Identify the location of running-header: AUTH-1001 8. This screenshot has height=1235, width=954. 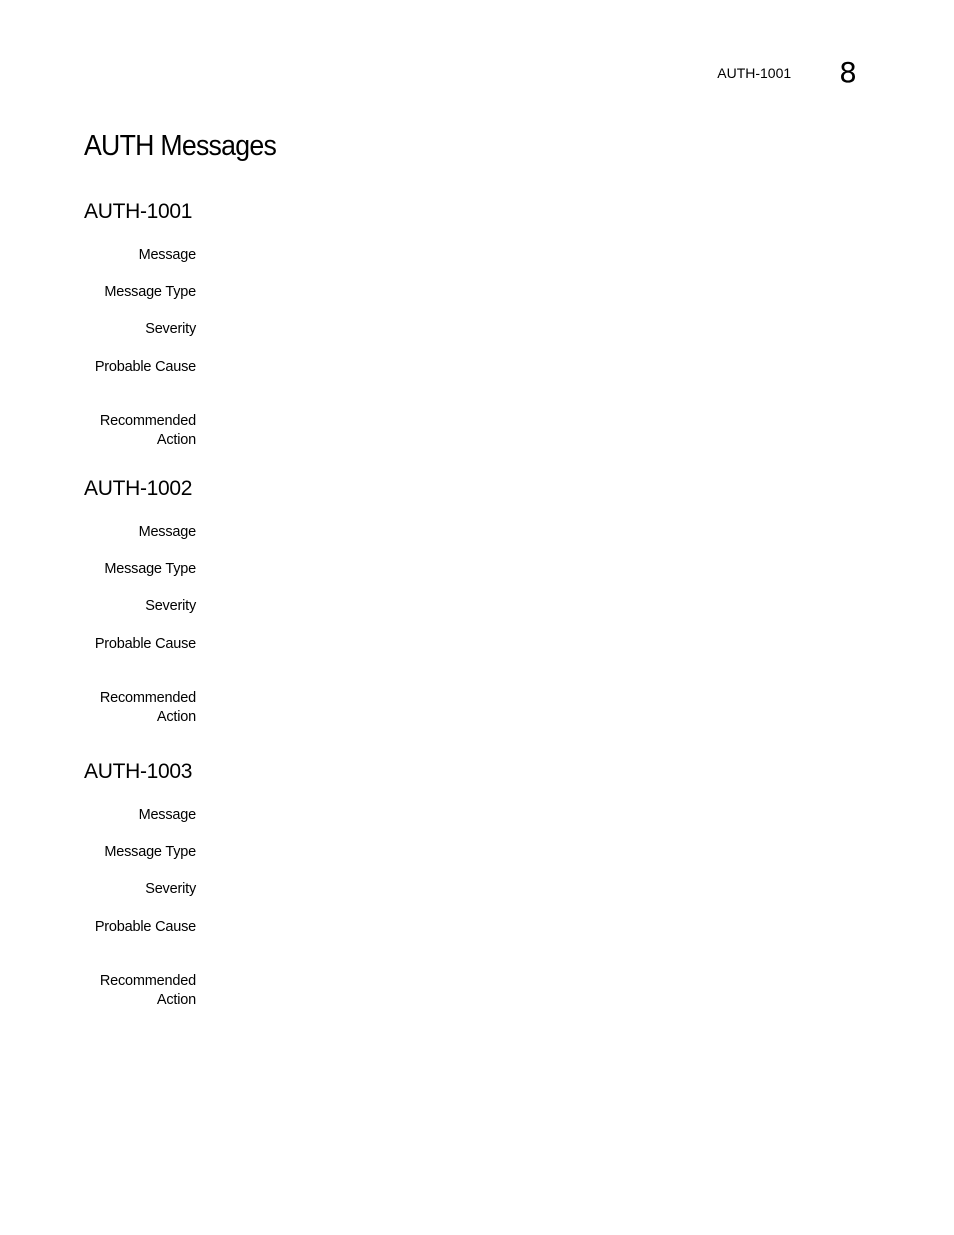
(787, 72).